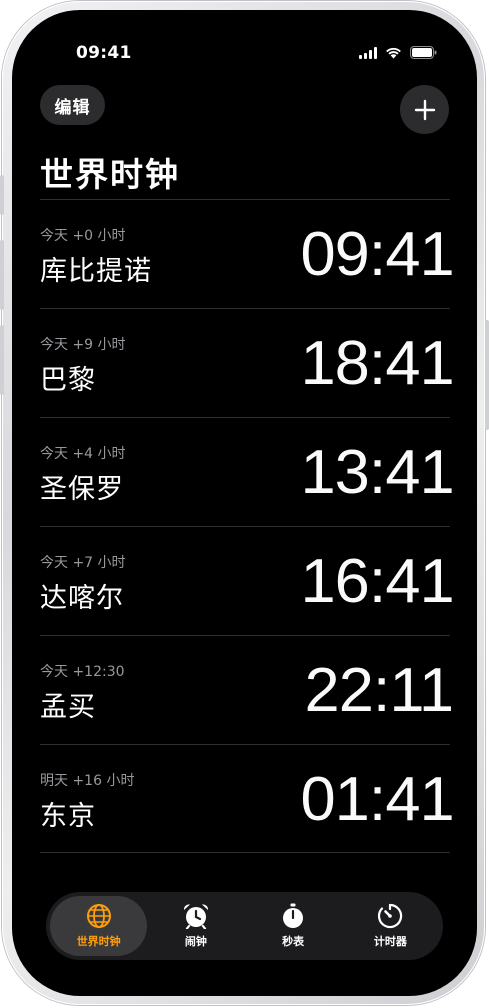  Describe the element at coordinates (247, 253) in the screenshot. I see `clock-row: 今天 +0 小时 库比提诺 09:41` at that location.